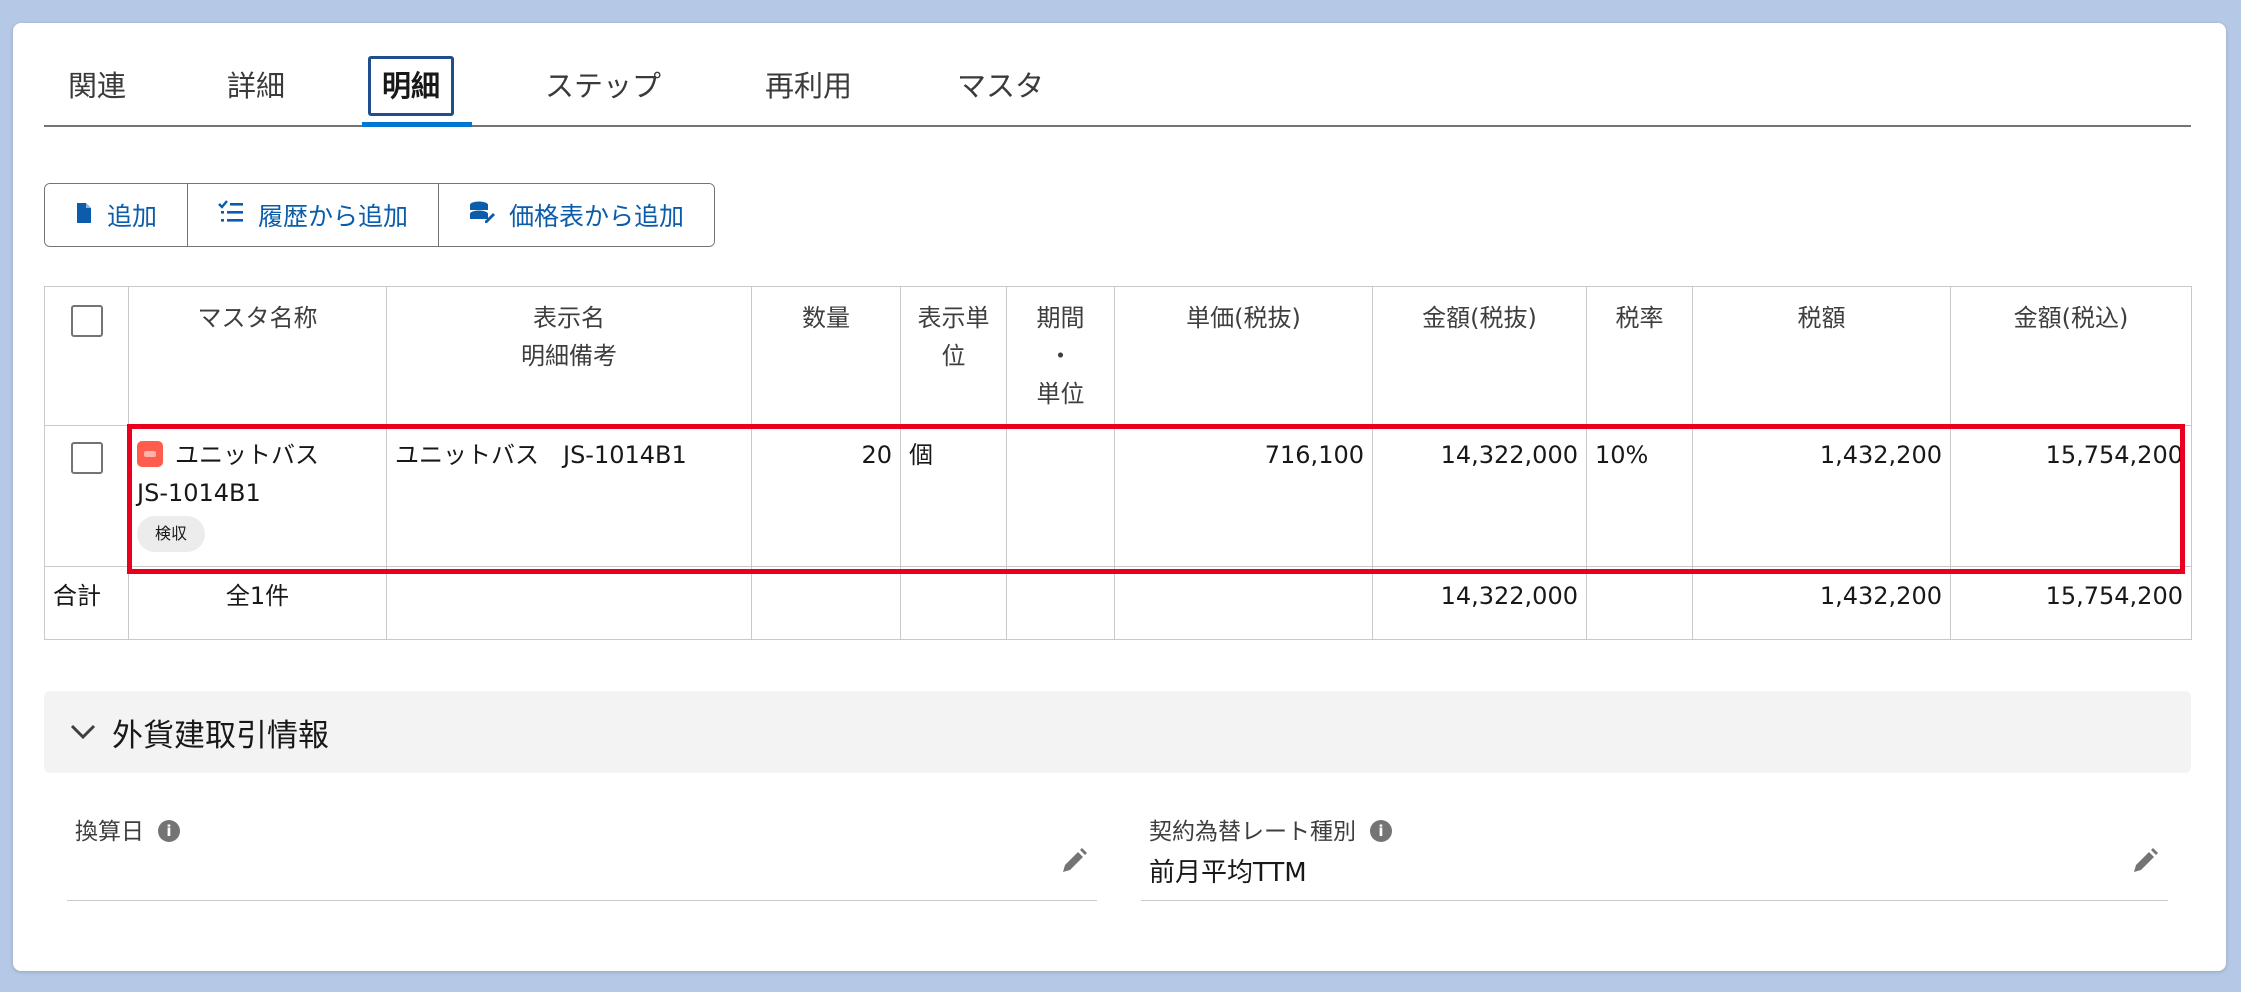 The image size is (2241, 992). What do you see at coordinates (83, 732) in the screenshot?
I see `chevron-down-icon` at bounding box center [83, 732].